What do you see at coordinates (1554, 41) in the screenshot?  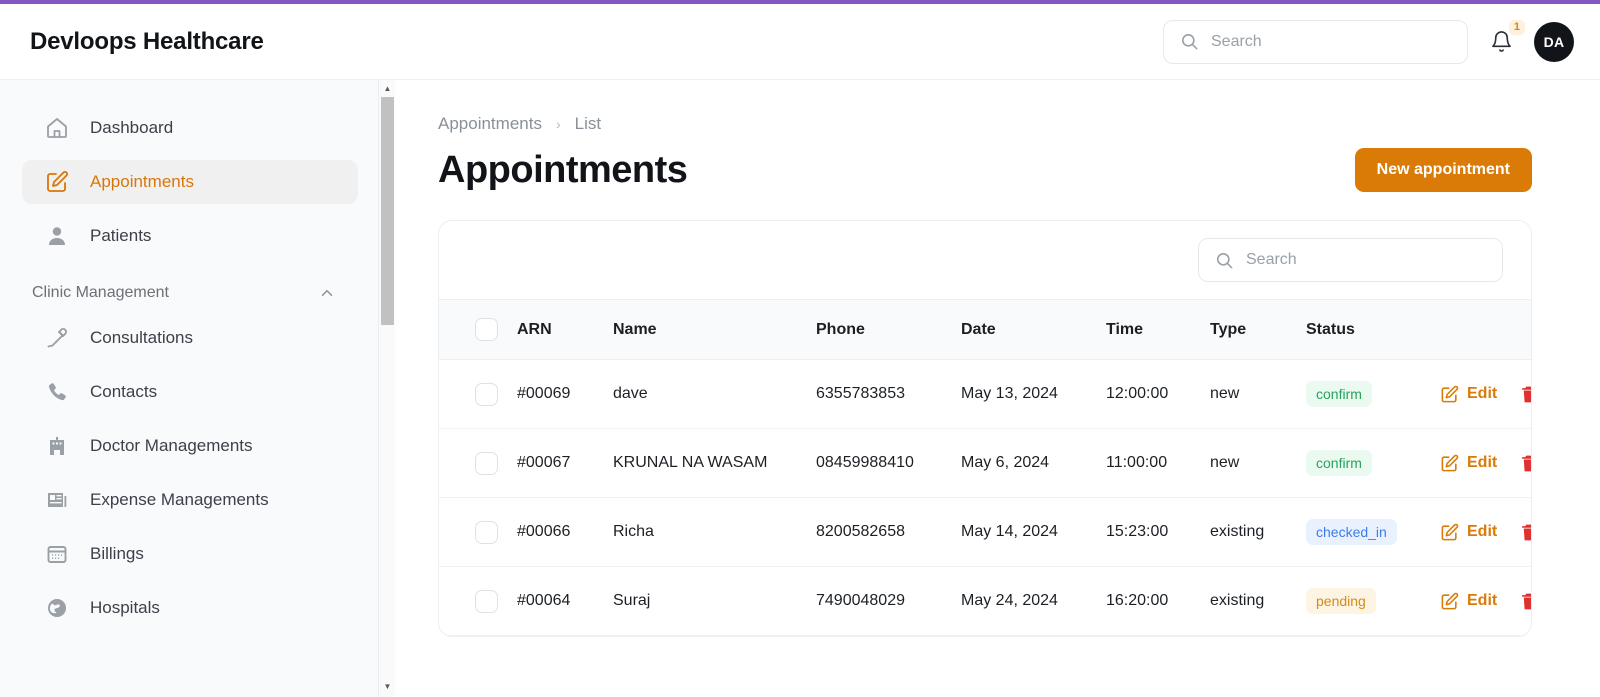 I see `avatar: DA` at bounding box center [1554, 41].